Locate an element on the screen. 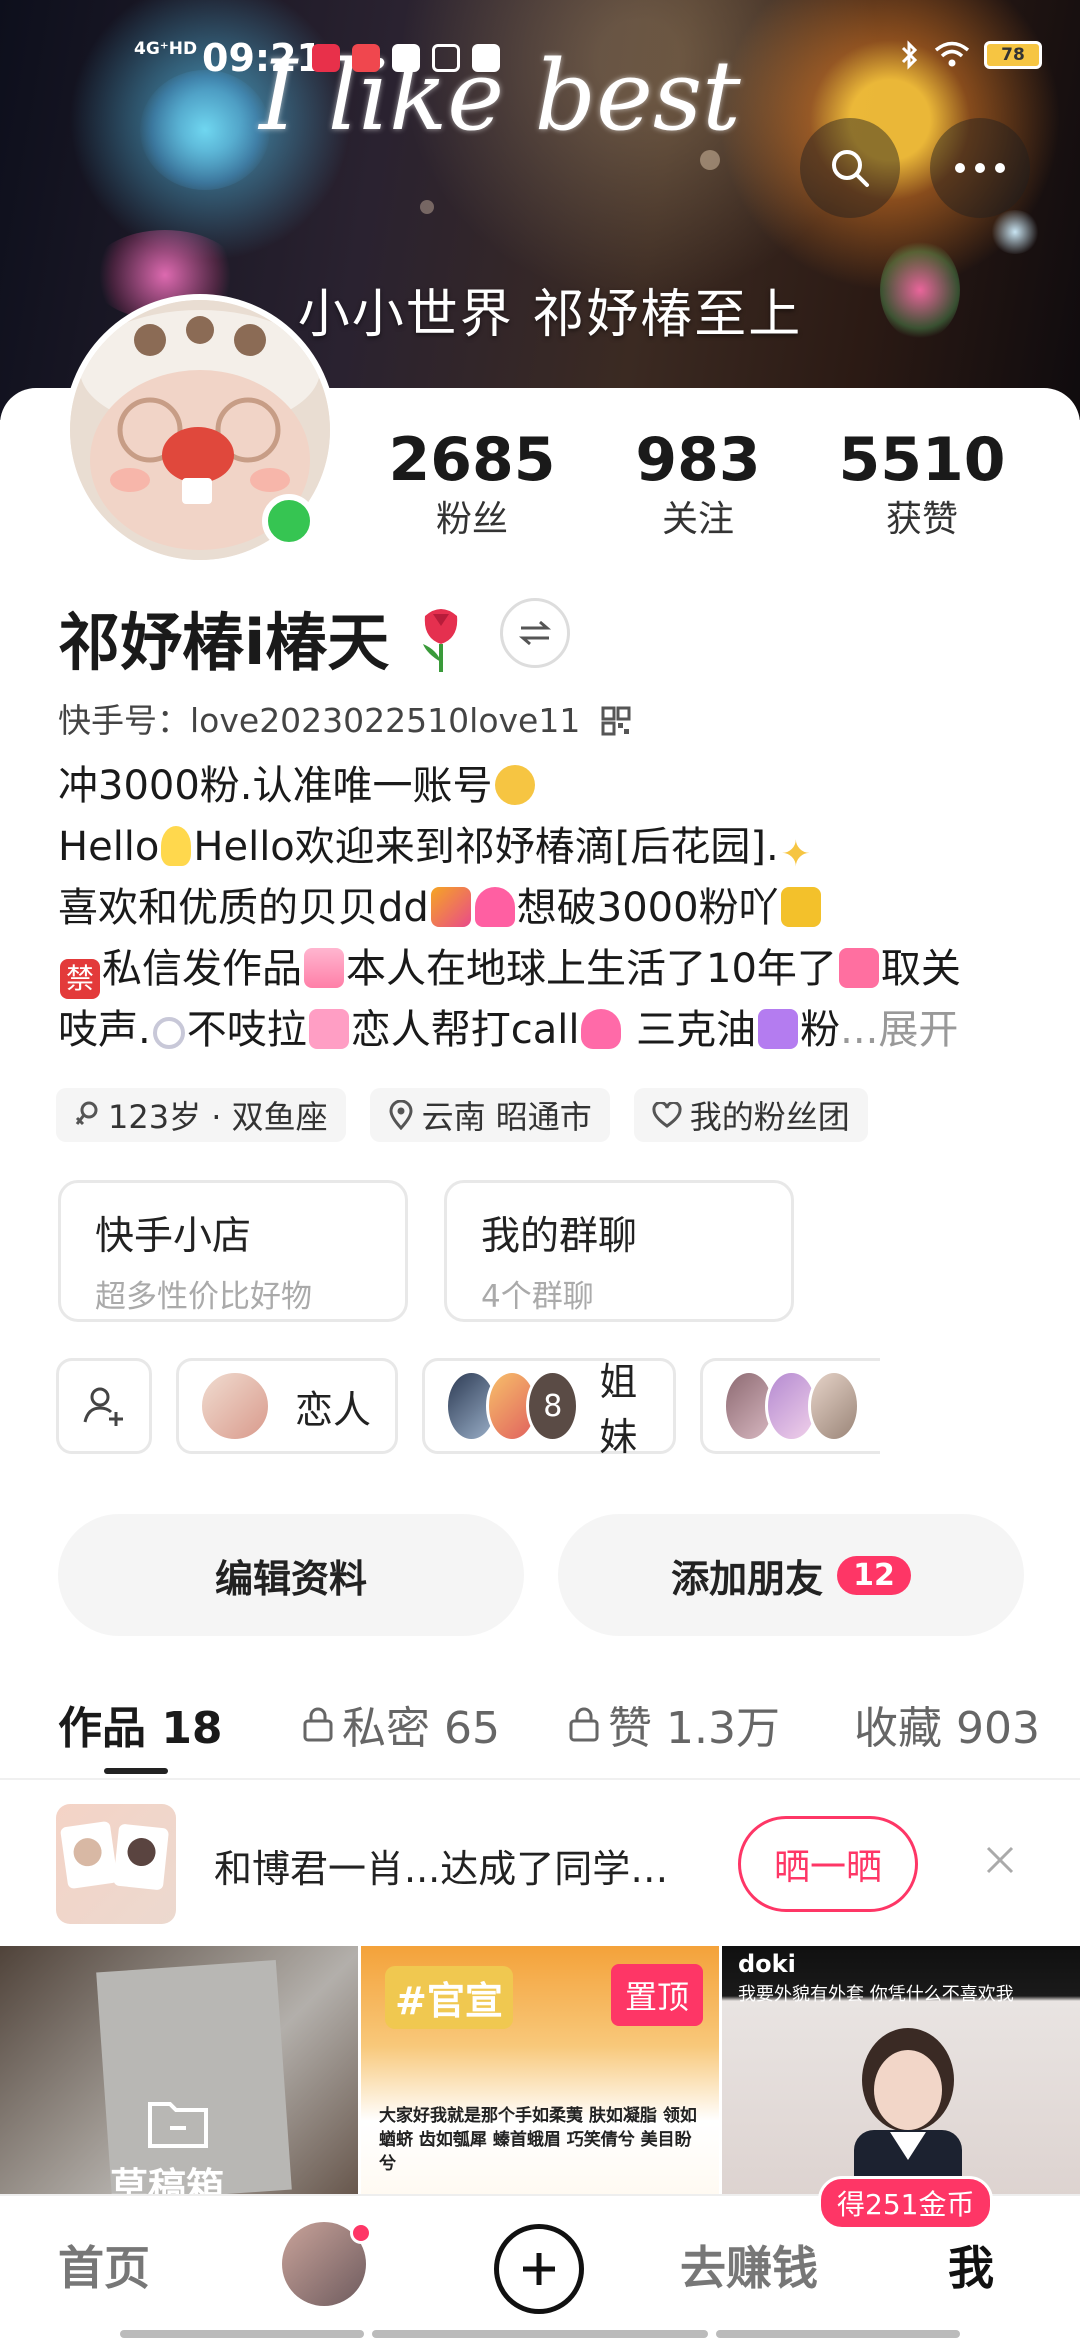 The width and height of the screenshot is (1080, 2340). edit-profile-button: 编辑资料 is located at coordinates (291, 1575).